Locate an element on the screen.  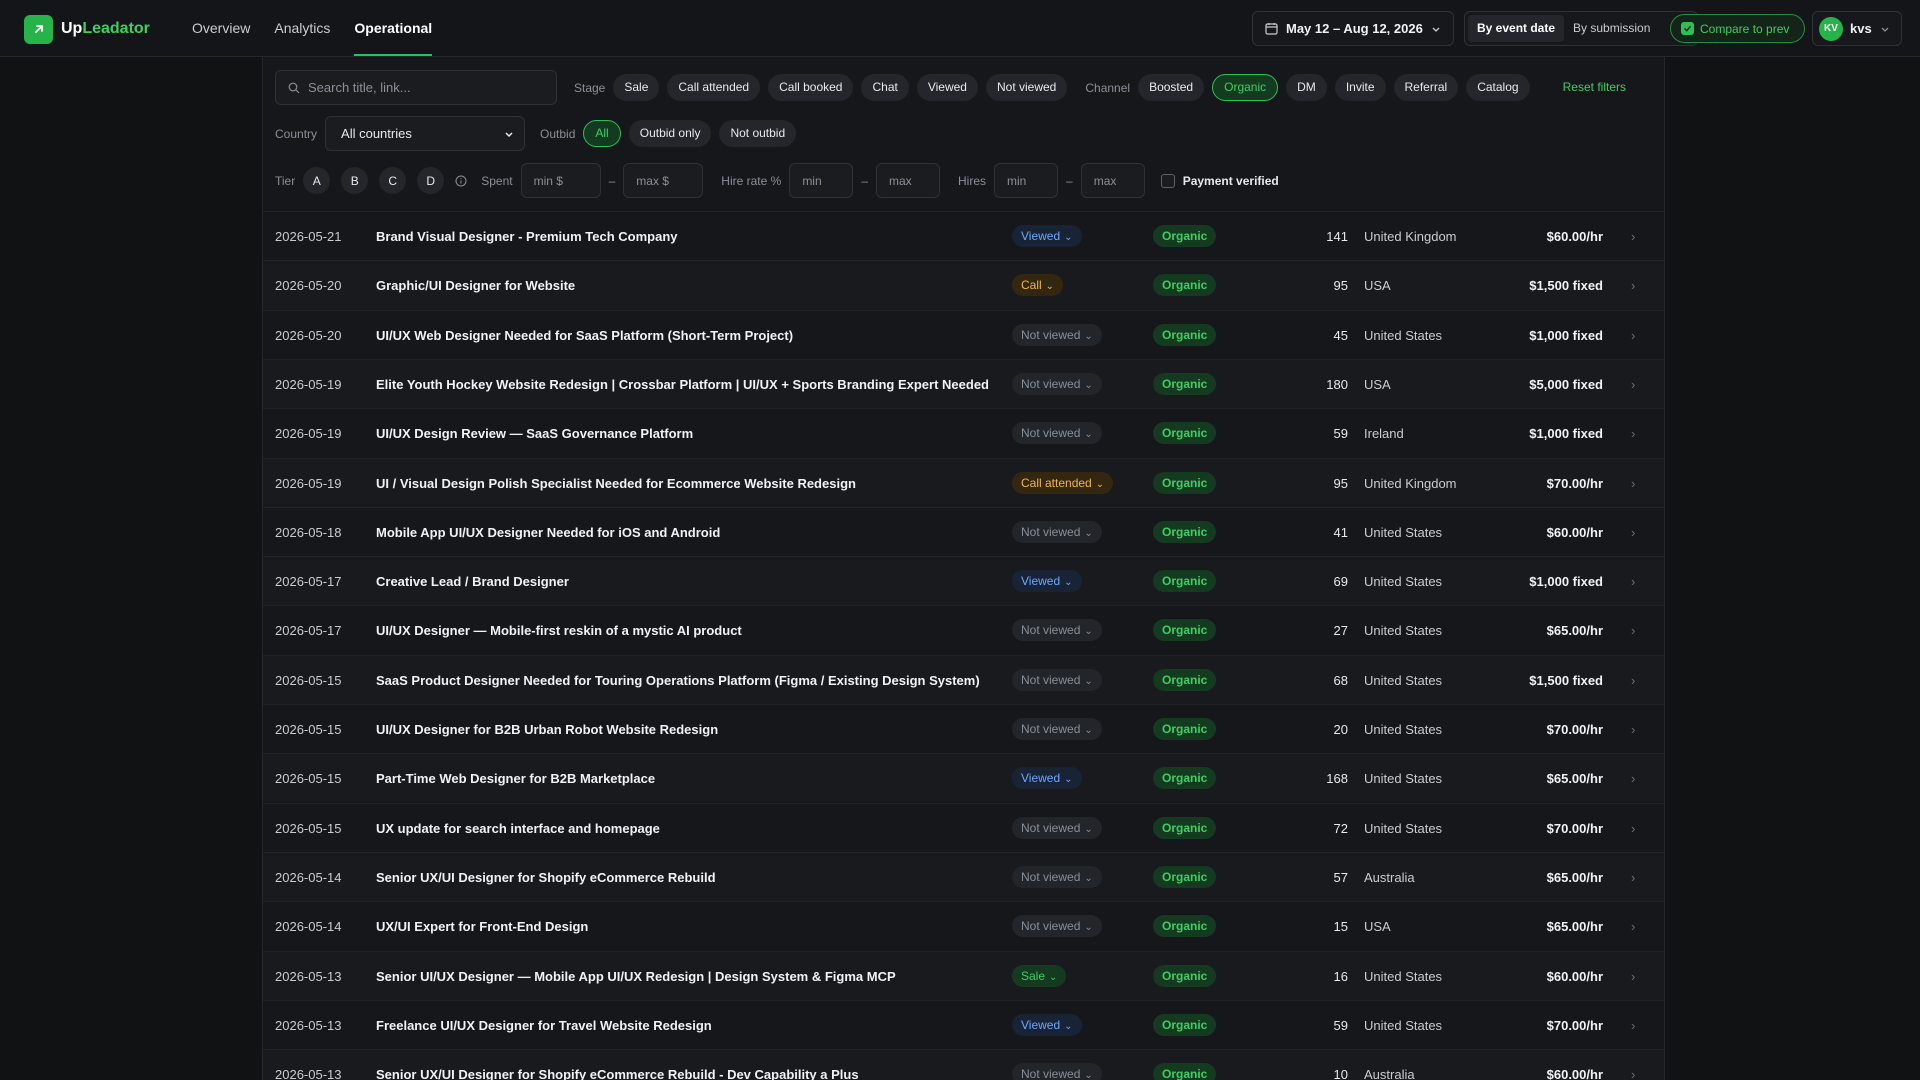
channel-chip-organic: Organic is located at coordinates (1245, 87).